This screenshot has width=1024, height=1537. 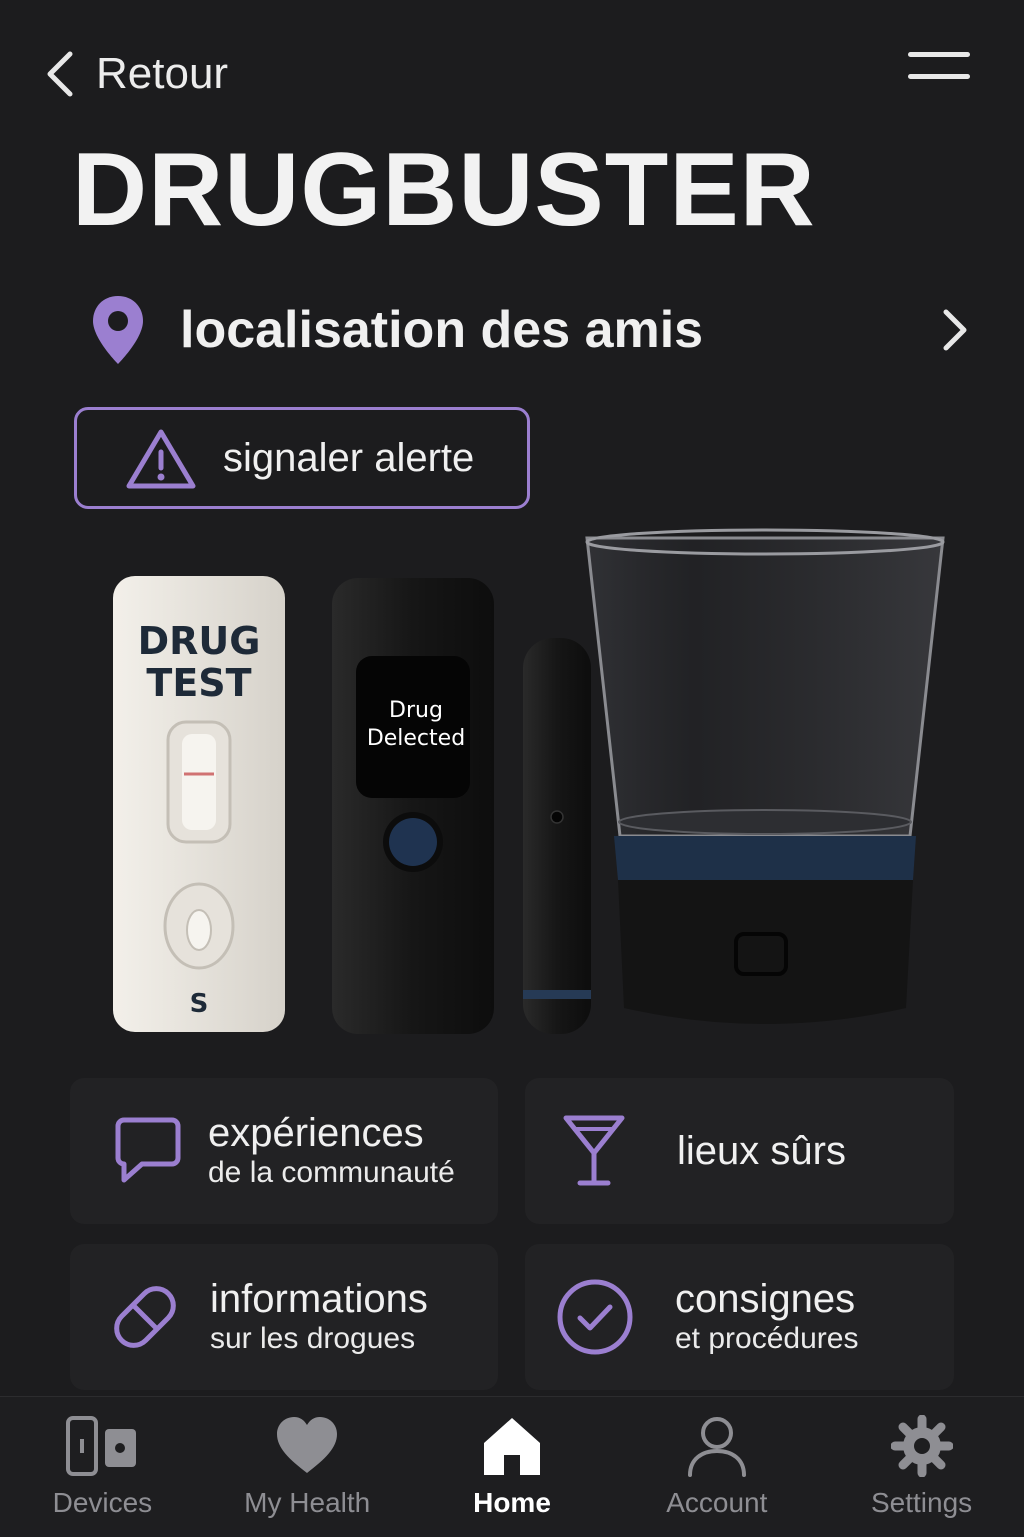 I want to click on warning-icon, so click(x=161, y=459).